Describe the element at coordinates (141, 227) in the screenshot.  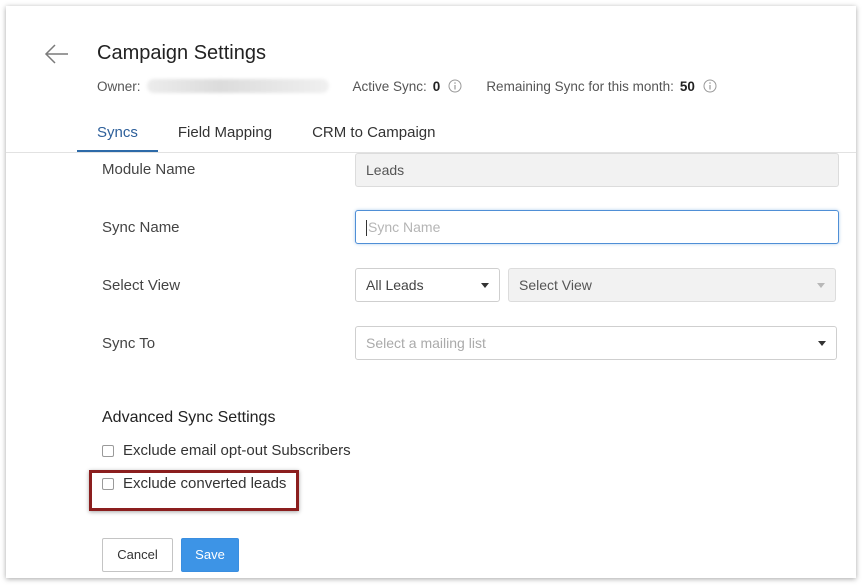
I see `sync-name-label: Sync Name` at that location.